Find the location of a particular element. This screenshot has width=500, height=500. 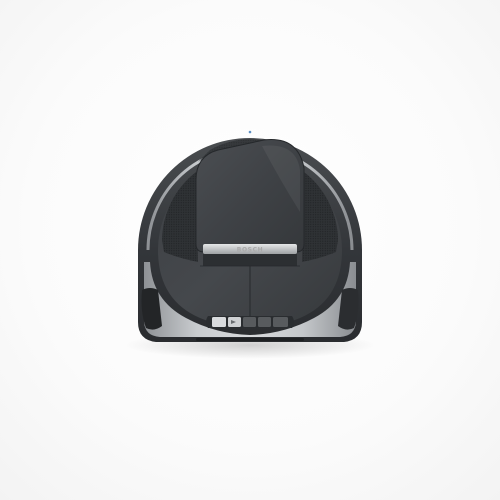

handle-recess is located at coordinates (250, 260).